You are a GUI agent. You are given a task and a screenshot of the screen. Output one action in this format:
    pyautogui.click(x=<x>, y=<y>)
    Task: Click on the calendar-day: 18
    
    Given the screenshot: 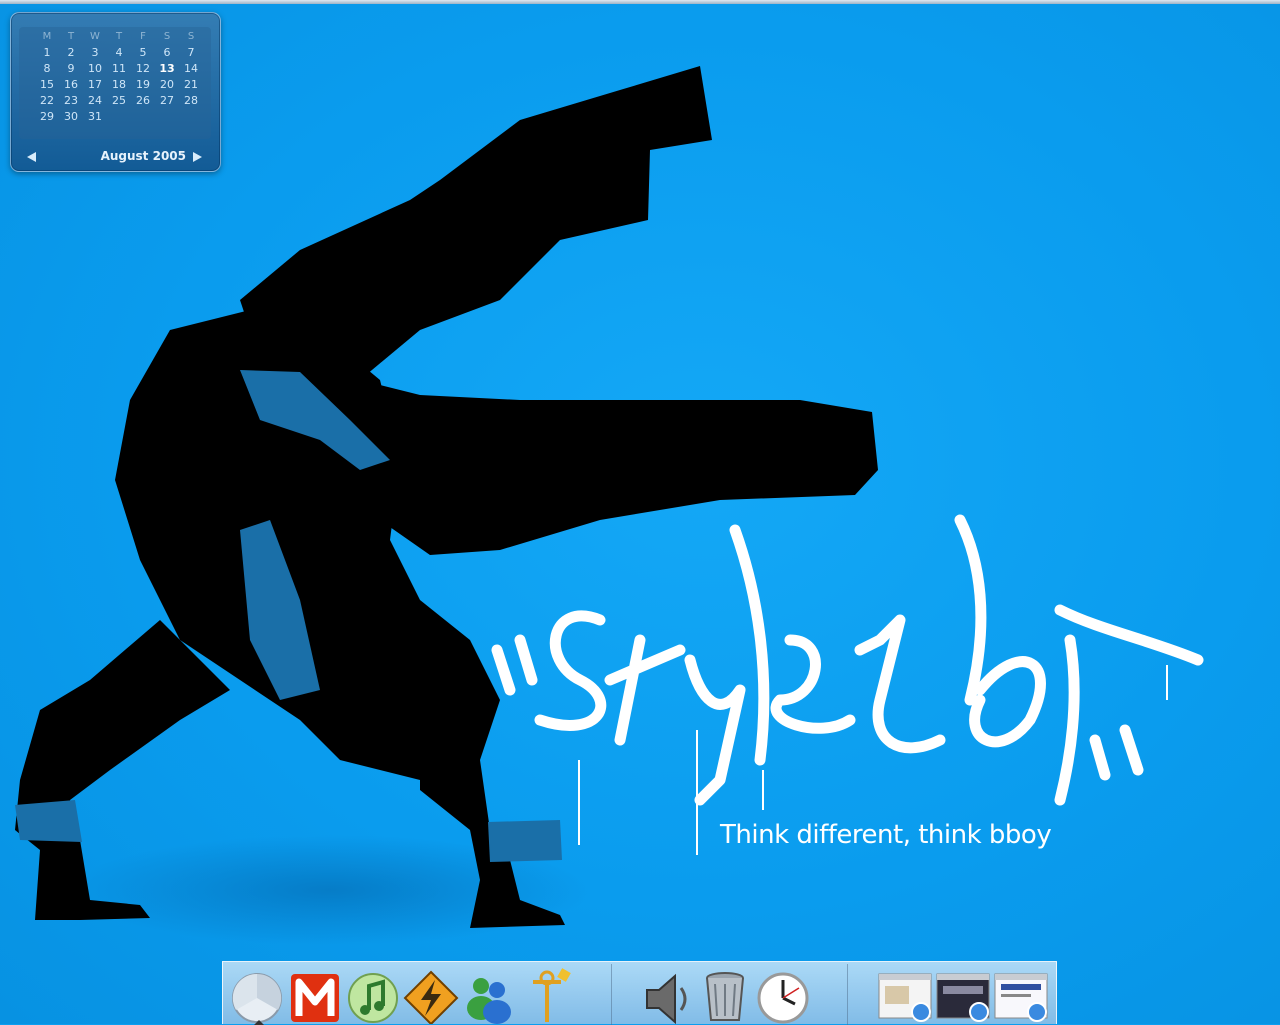 What is the action you would take?
    pyautogui.click(x=119, y=85)
    